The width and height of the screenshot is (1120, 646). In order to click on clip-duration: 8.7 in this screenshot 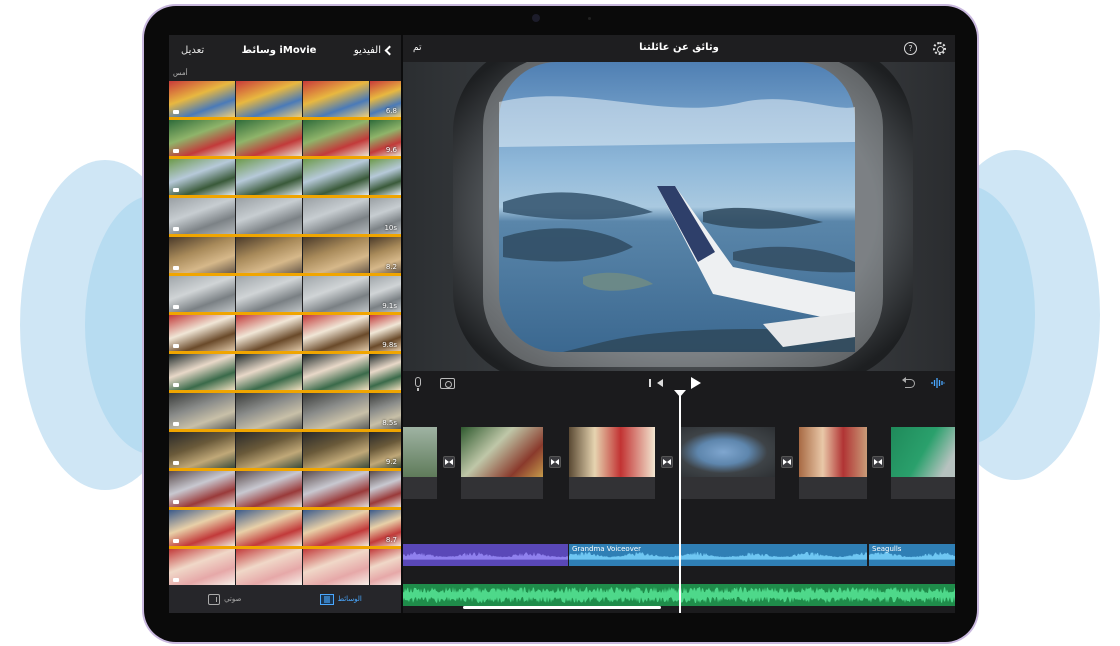, I will do `click(391, 540)`.